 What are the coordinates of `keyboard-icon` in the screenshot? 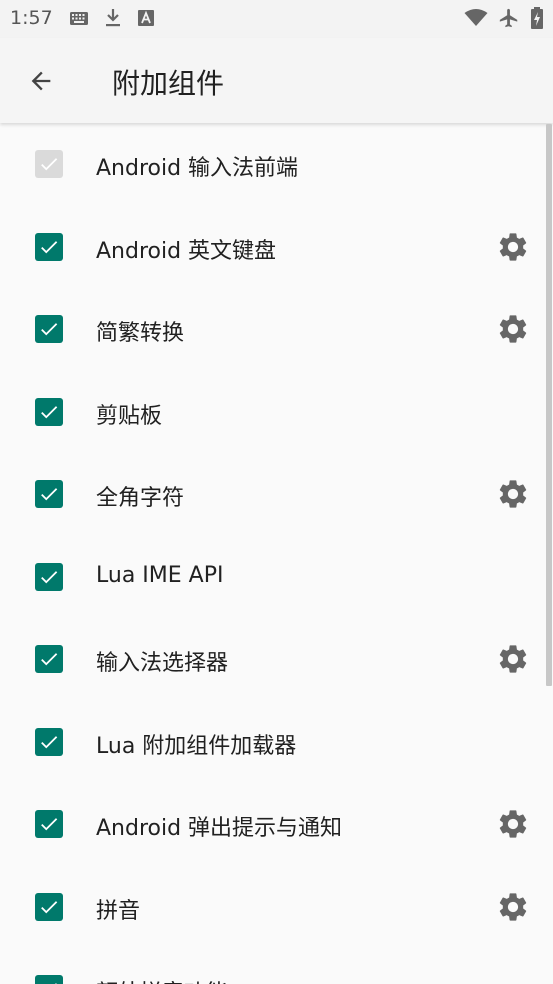 It's located at (79, 18).